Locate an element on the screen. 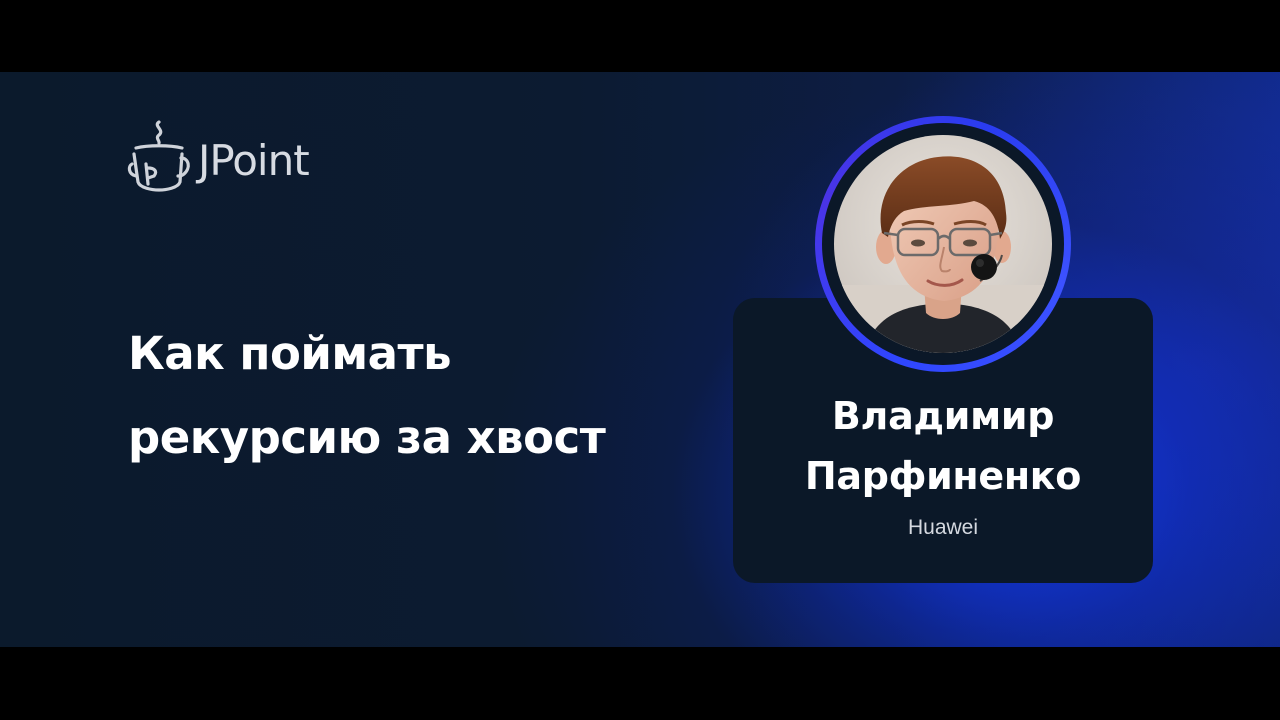 Image resolution: width=1280 pixels, height=720 pixels. speaker-first-name: Владимир is located at coordinates (943, 416).